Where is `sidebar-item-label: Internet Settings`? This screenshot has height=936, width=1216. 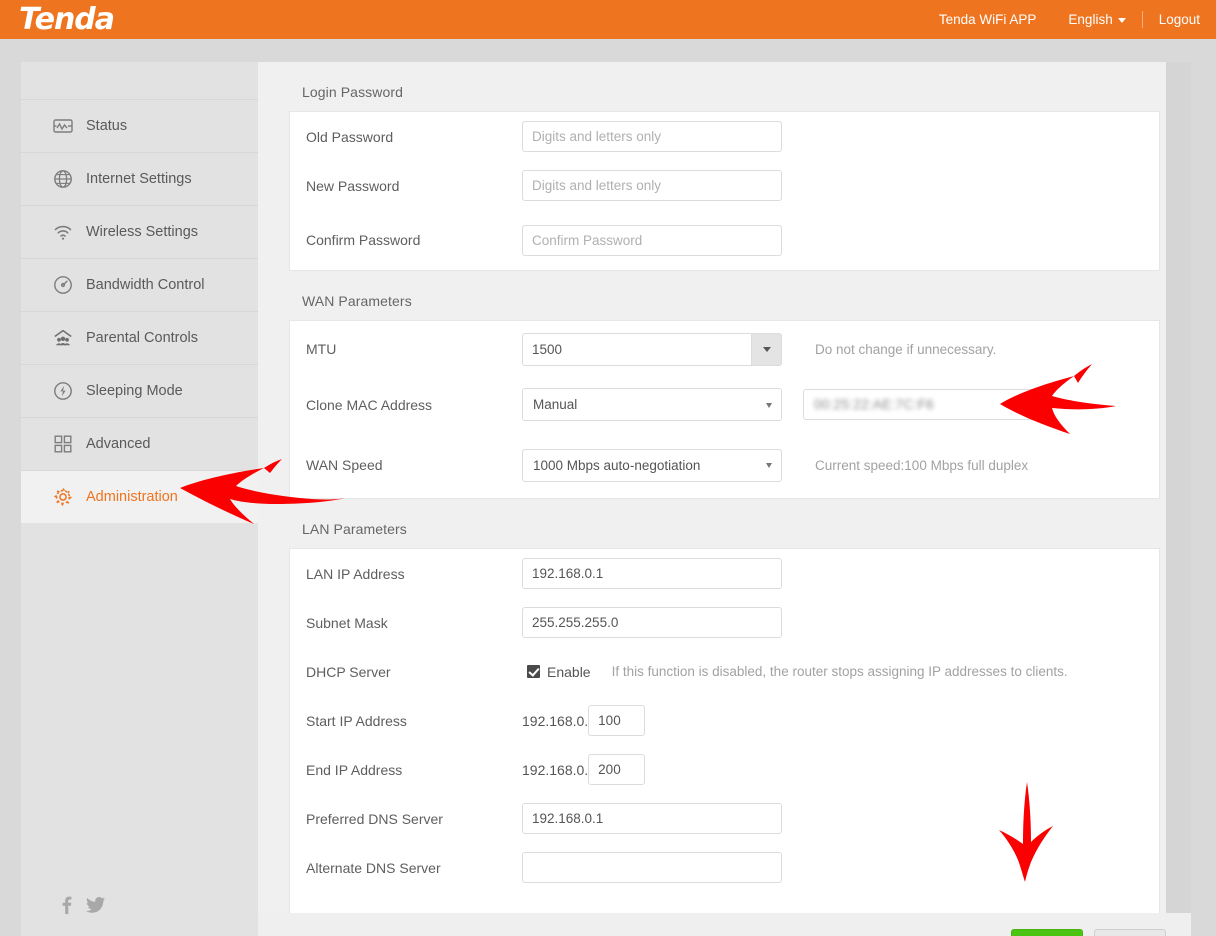 sidebar-item-label: Internet Settings is located at coordinates (139, 178).